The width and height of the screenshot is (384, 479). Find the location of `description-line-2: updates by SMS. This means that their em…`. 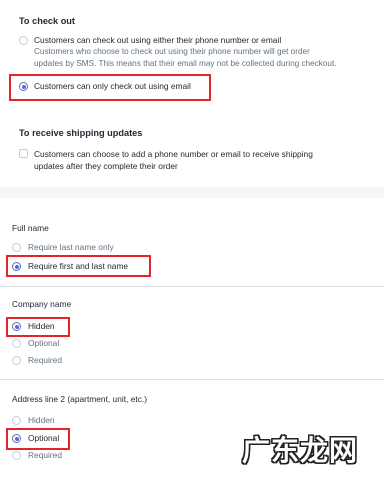

description-line-2: updates by SMS. This means that their em… is located at coordinates (185, 63).